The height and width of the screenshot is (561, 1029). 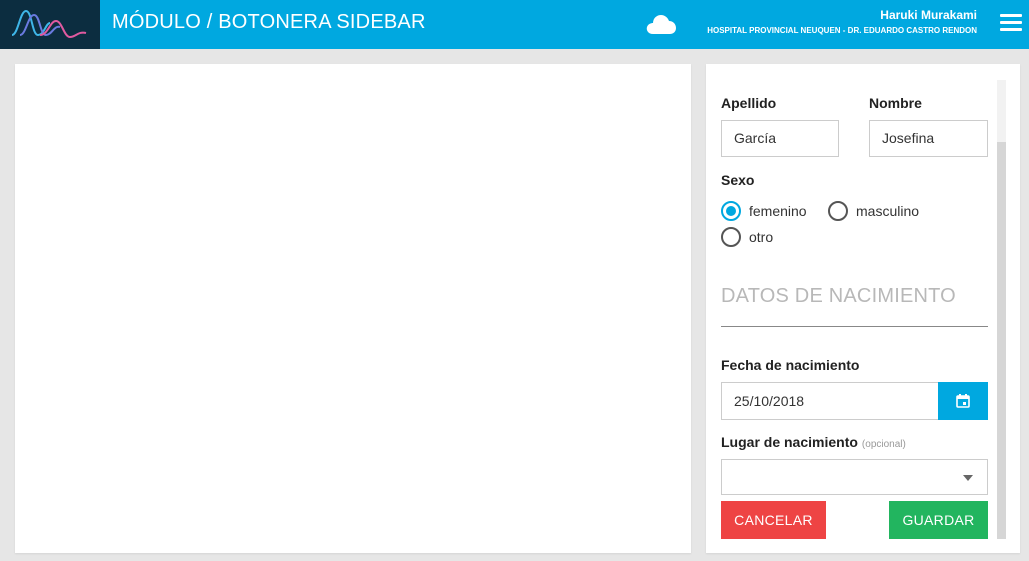 What do you see at coordinates (854, 477) in the screenshot?
I see `lugar-select` at bounding box center [854, 477].